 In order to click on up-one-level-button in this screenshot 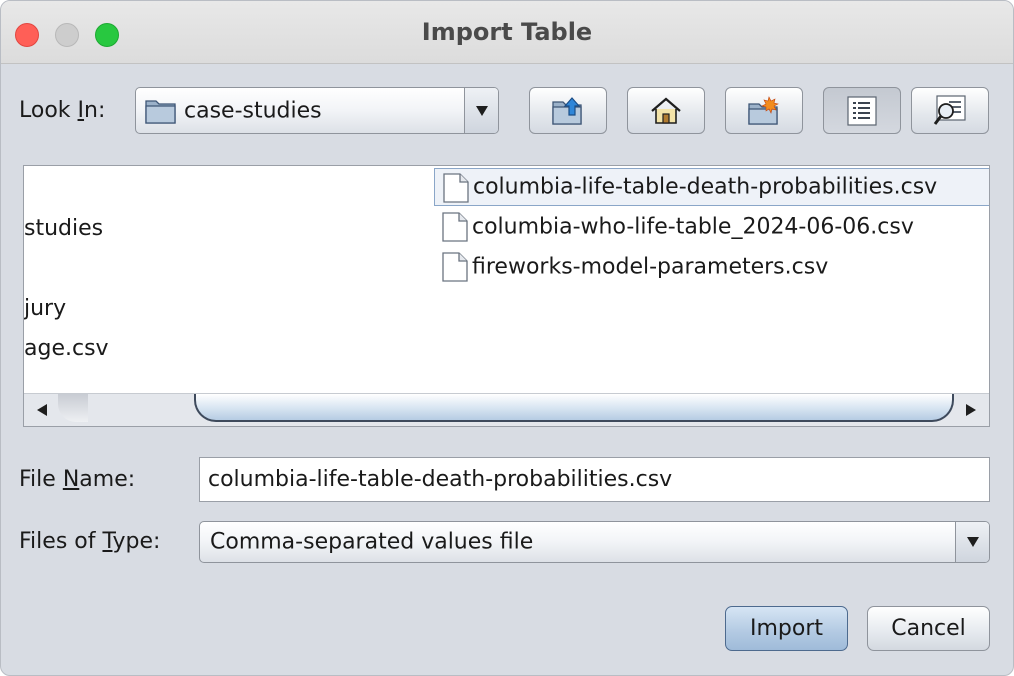, I will do `click(568, 110)`.